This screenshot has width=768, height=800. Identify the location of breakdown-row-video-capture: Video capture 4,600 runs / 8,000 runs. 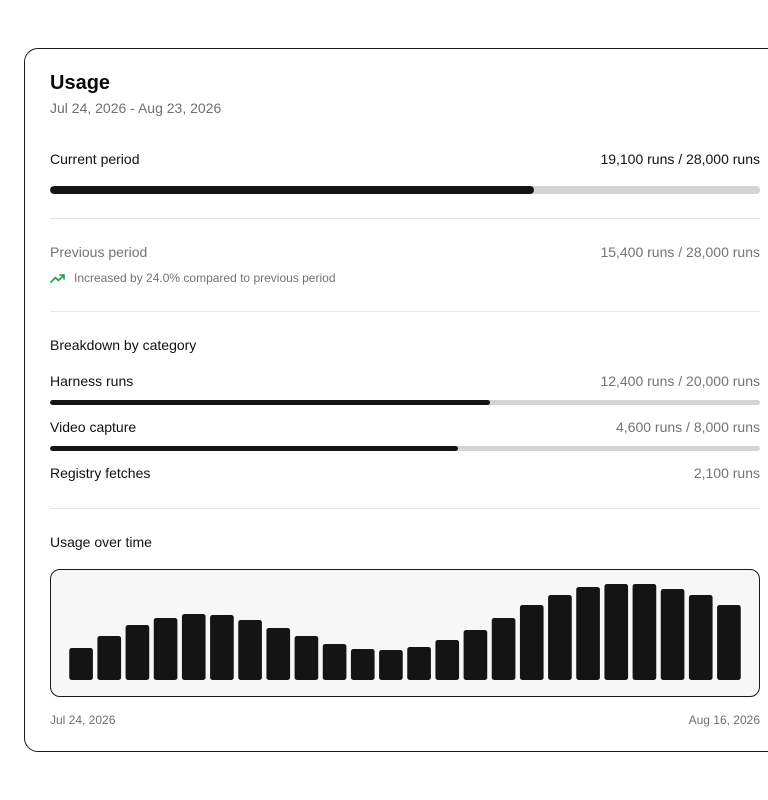
(405, 429).